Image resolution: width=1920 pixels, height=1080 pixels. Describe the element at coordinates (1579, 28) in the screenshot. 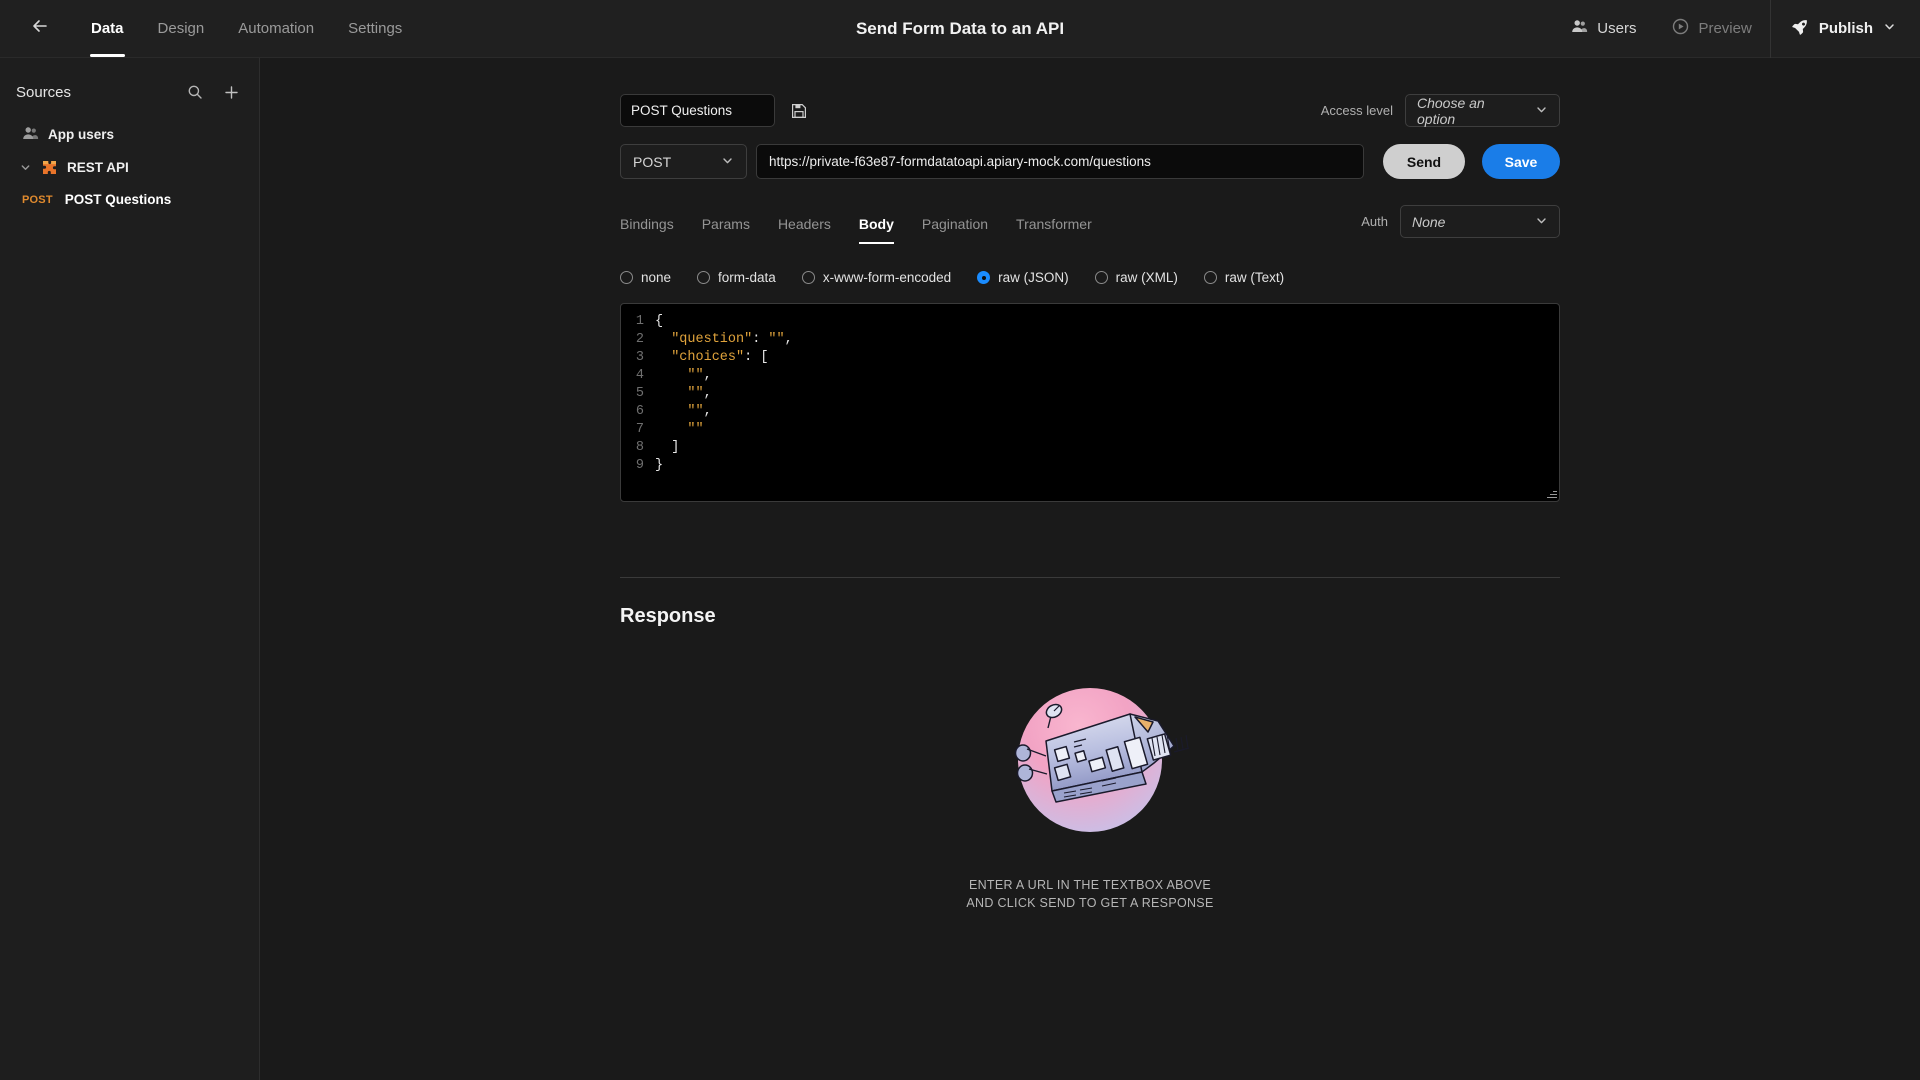

I see `users-icon` at that location.